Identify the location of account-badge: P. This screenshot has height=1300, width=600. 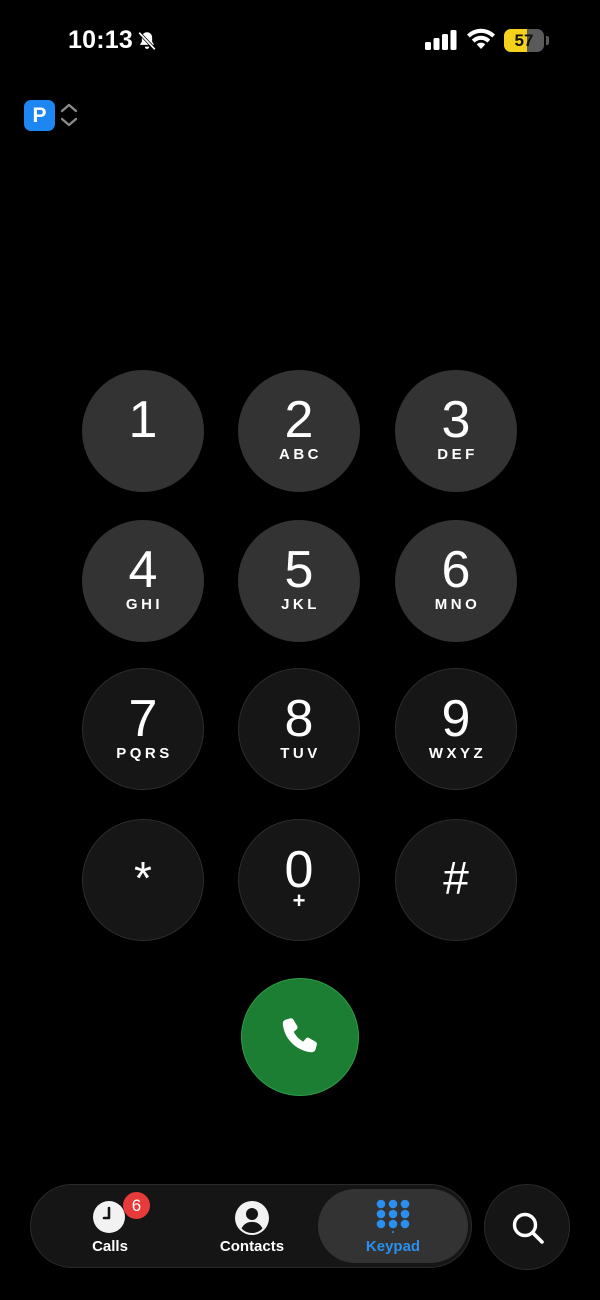
(39, 115).